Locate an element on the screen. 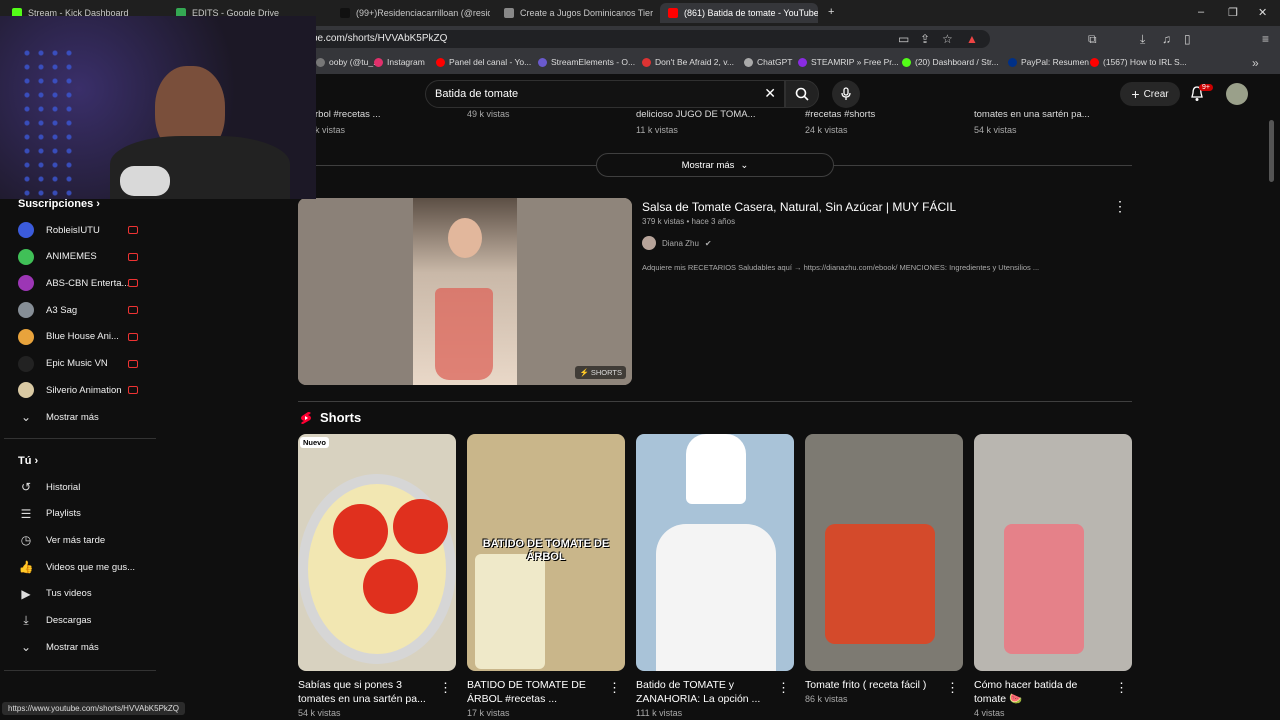 This screenshot has height=720, width=1280. bookmark-item: ChatGPT is located at coordinates (768, 62).